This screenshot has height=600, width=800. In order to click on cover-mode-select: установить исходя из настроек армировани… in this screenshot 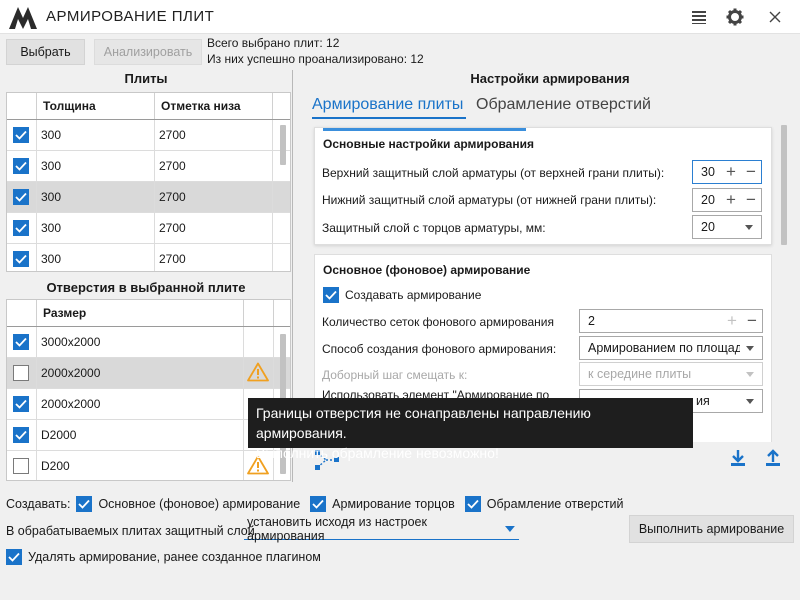, I will do `click(381, 529)`.